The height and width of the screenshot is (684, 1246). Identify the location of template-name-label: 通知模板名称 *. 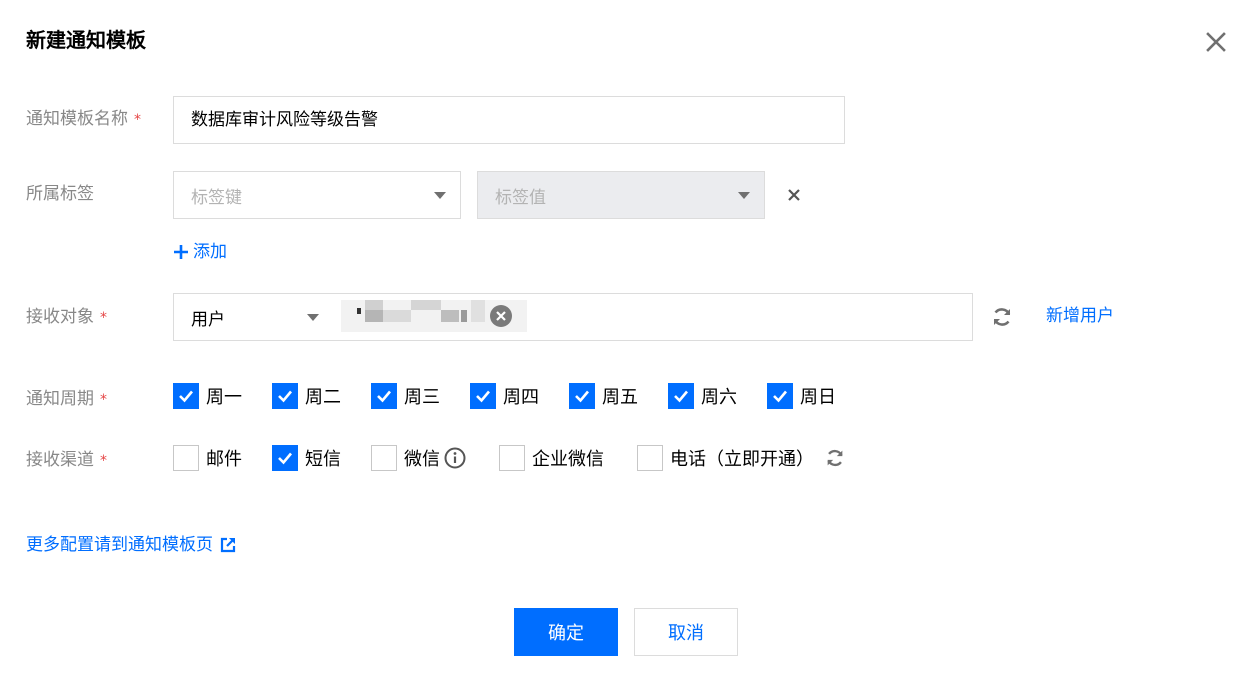
(83, 119).